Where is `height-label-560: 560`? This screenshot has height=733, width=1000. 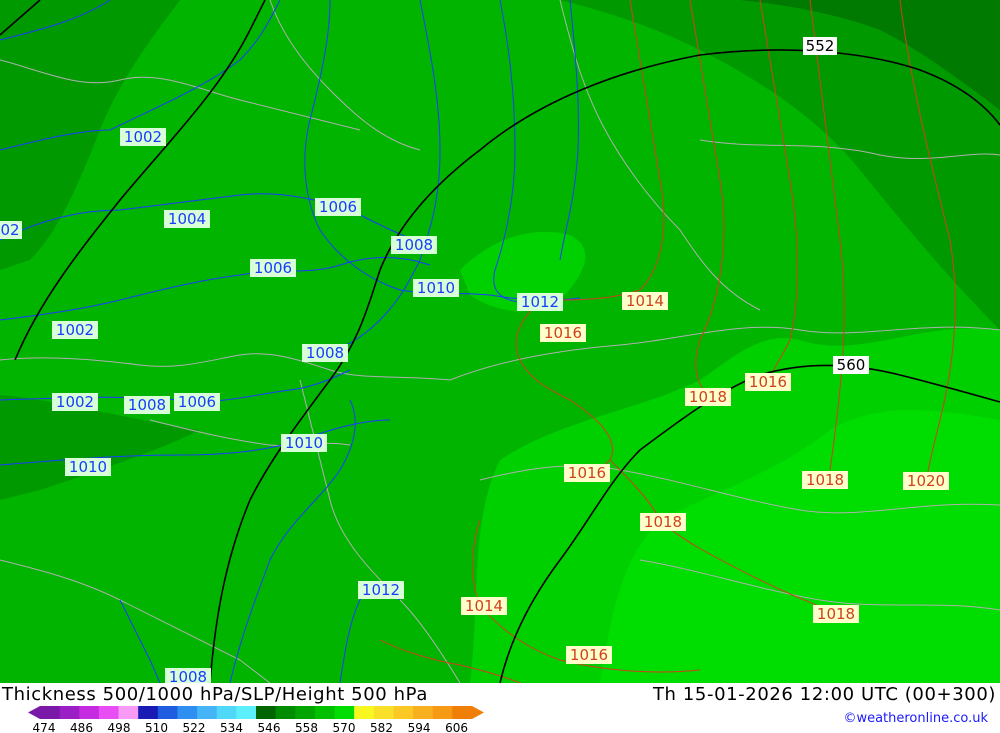 height-label-560: 560 is located at coordinates (851, 365).